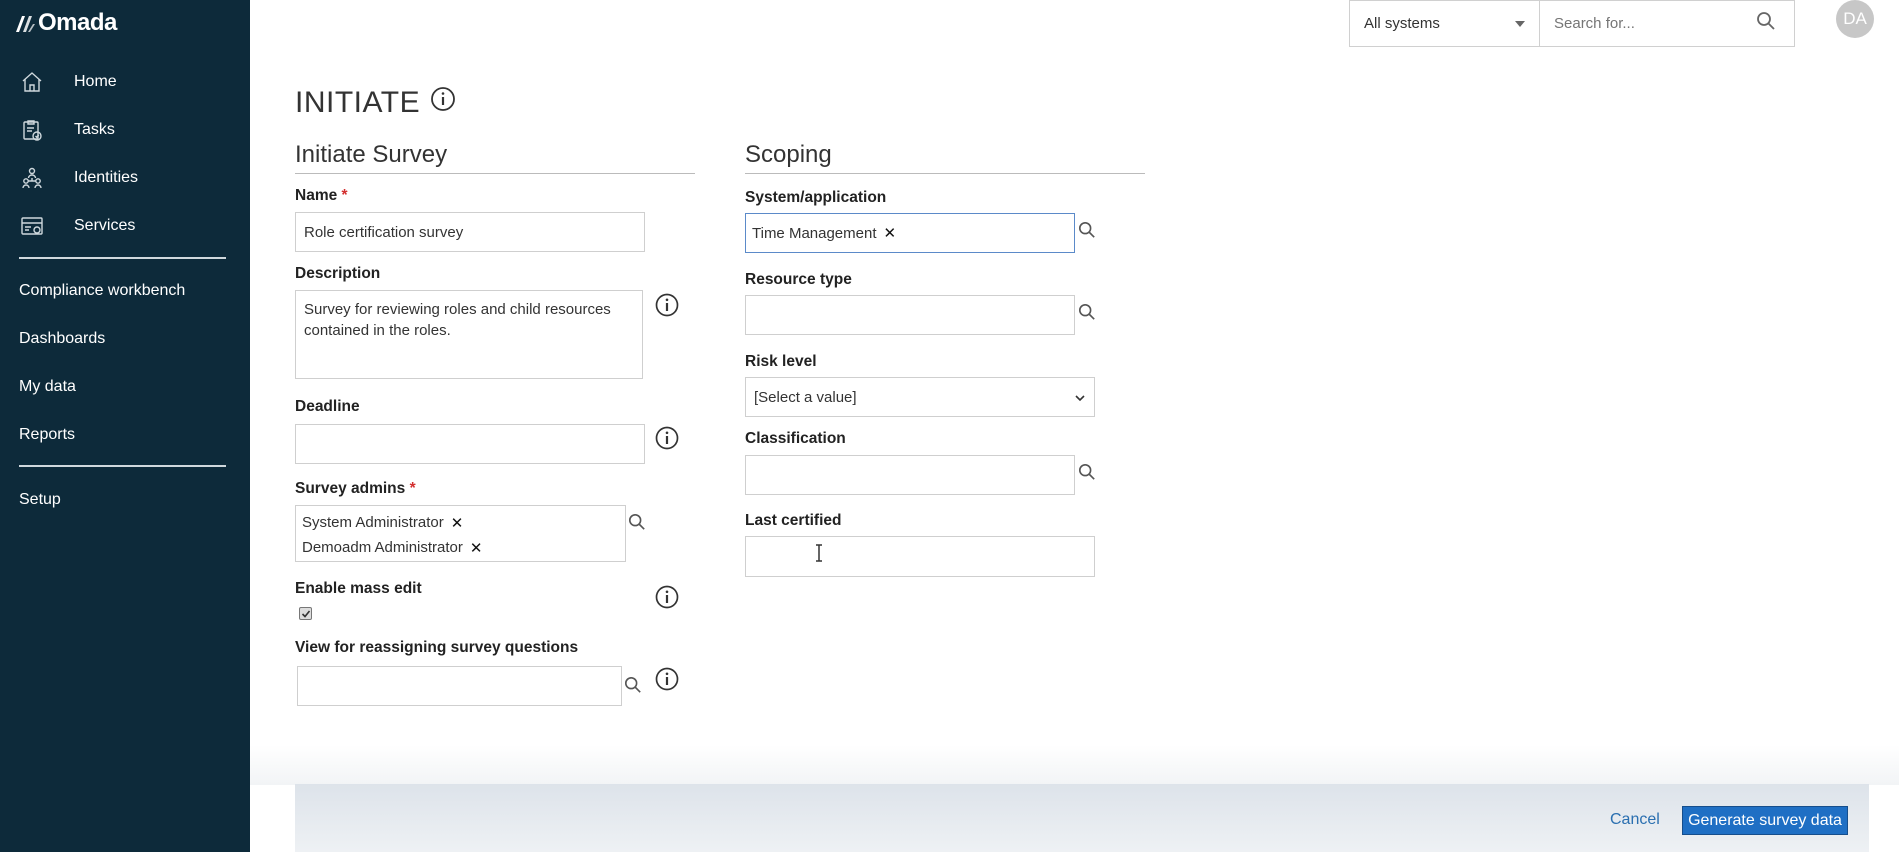 The image size is (1899, 852). I want to click on reassign-view-info-icon, so click(667, 679).